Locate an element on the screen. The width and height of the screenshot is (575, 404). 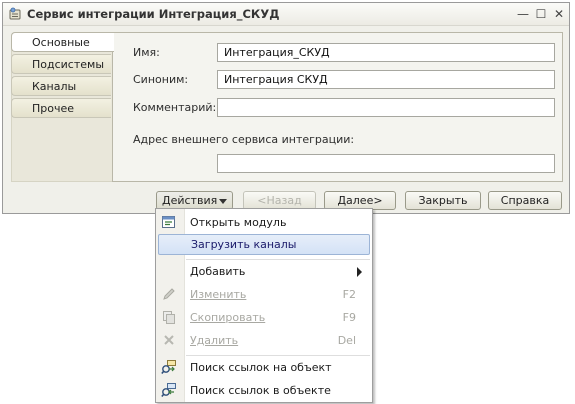
pencil-icon is located at coordinates (169, 294).